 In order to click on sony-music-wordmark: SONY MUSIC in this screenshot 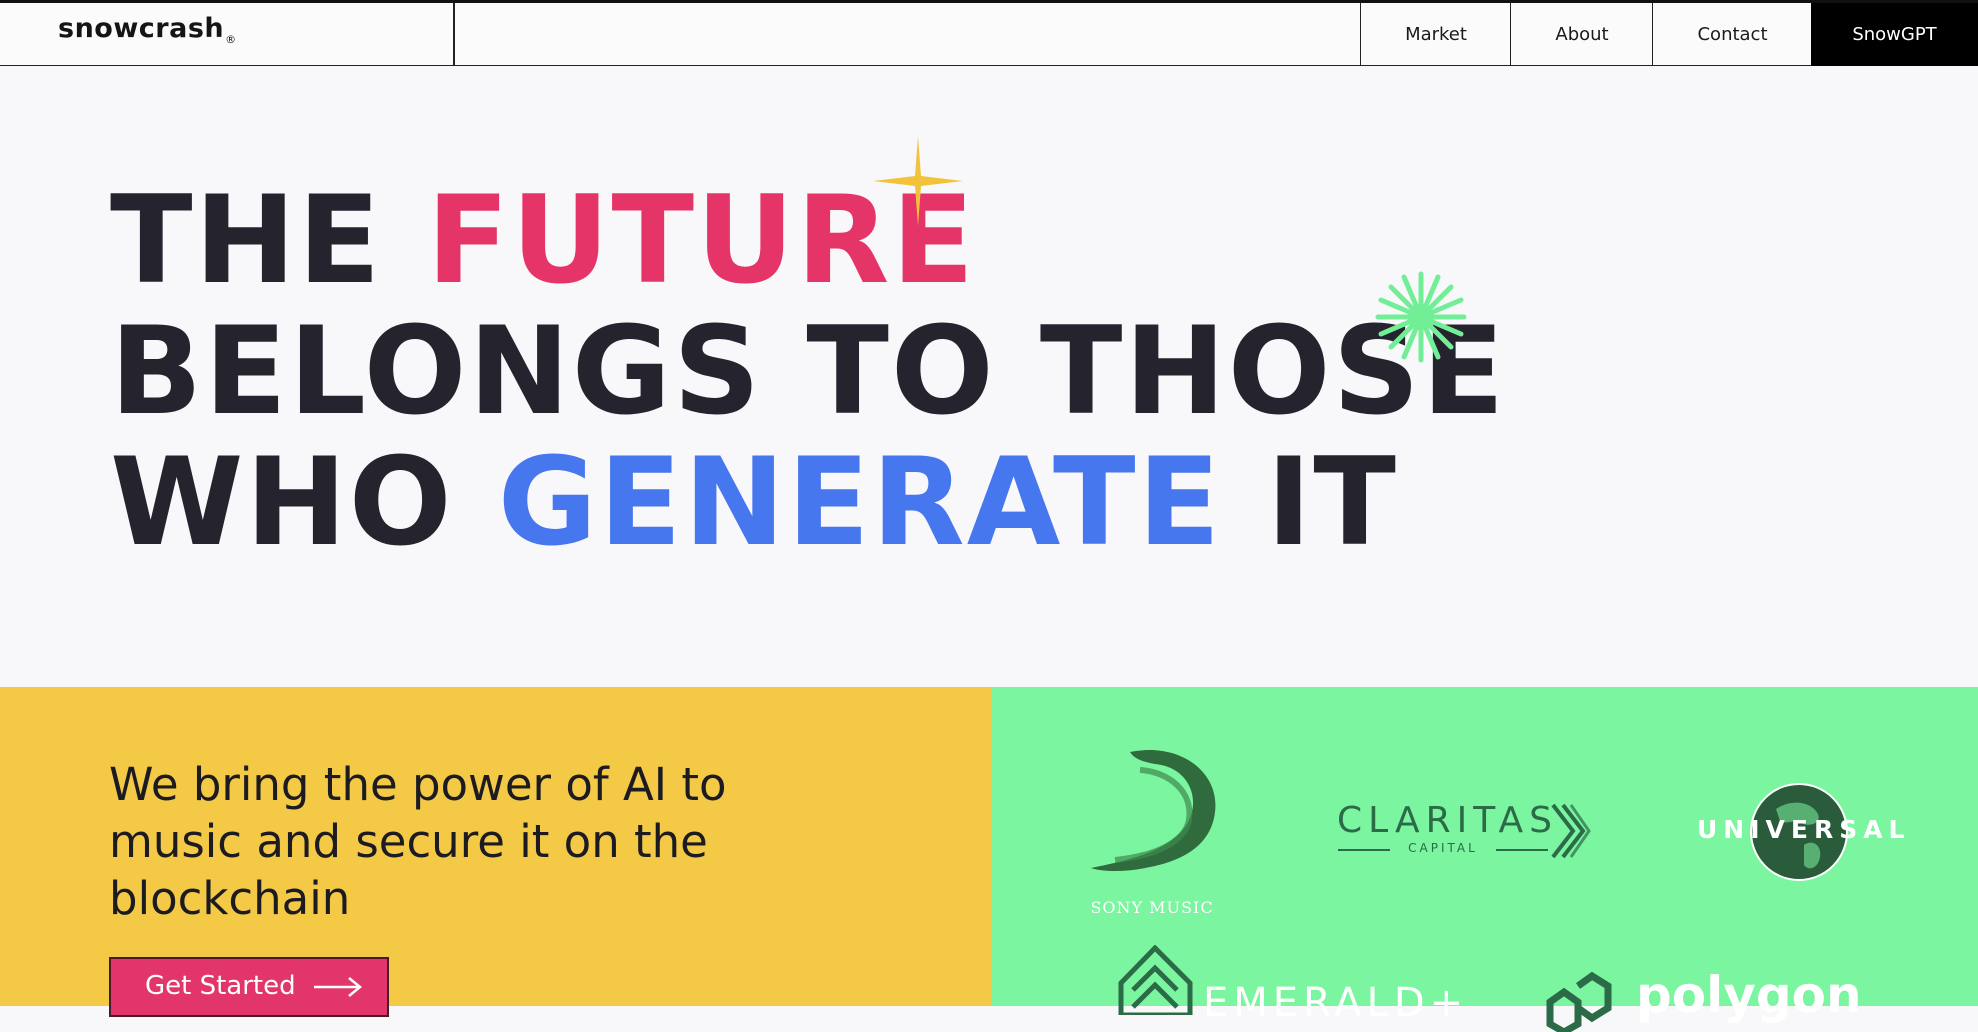, I will do `click(1152, 907)`.